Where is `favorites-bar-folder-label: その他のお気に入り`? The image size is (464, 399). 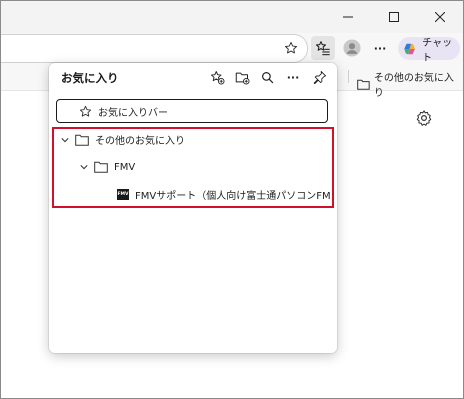
favorites-bar-folder-label: その他のお気に入り is located at coordinates (413, 86).